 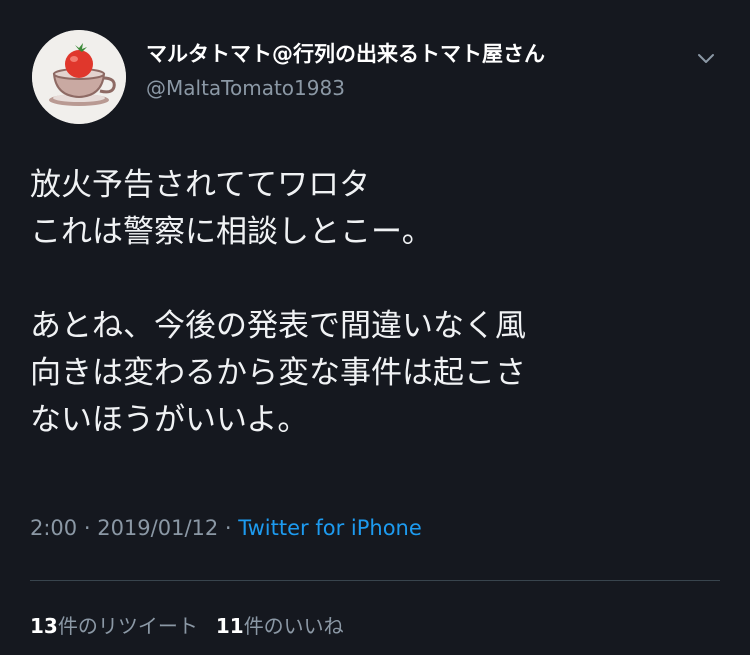 I want to click on like-stat: 11件のいいね, so click(x=280, y=626).